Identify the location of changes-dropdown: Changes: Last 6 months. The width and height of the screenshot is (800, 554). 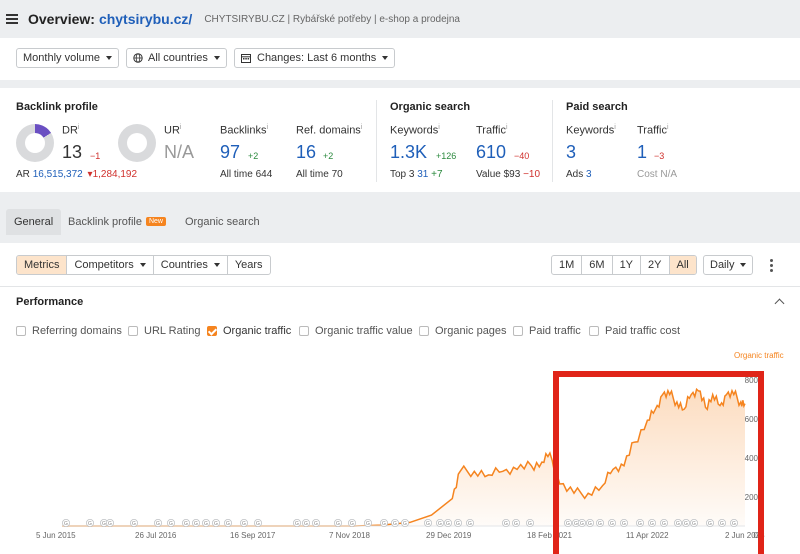
(315, 58).